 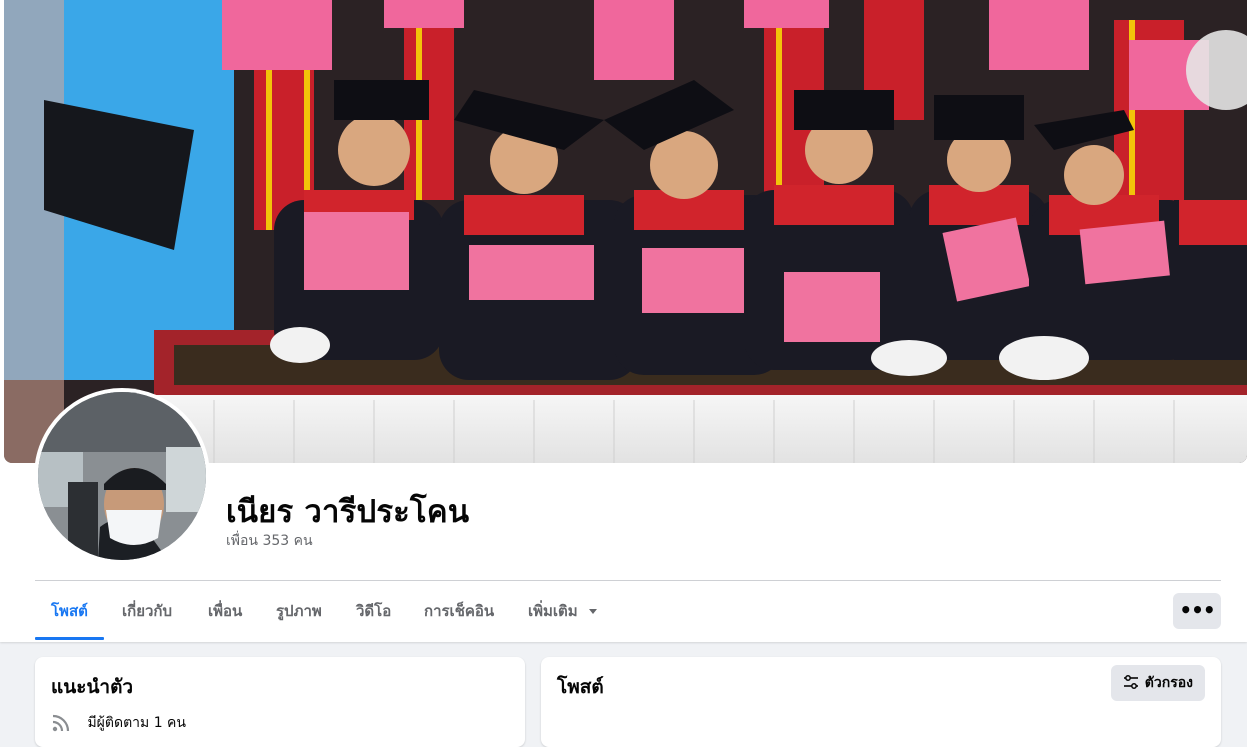 I want to click on avatar-photo, so click(x=122, y=476).